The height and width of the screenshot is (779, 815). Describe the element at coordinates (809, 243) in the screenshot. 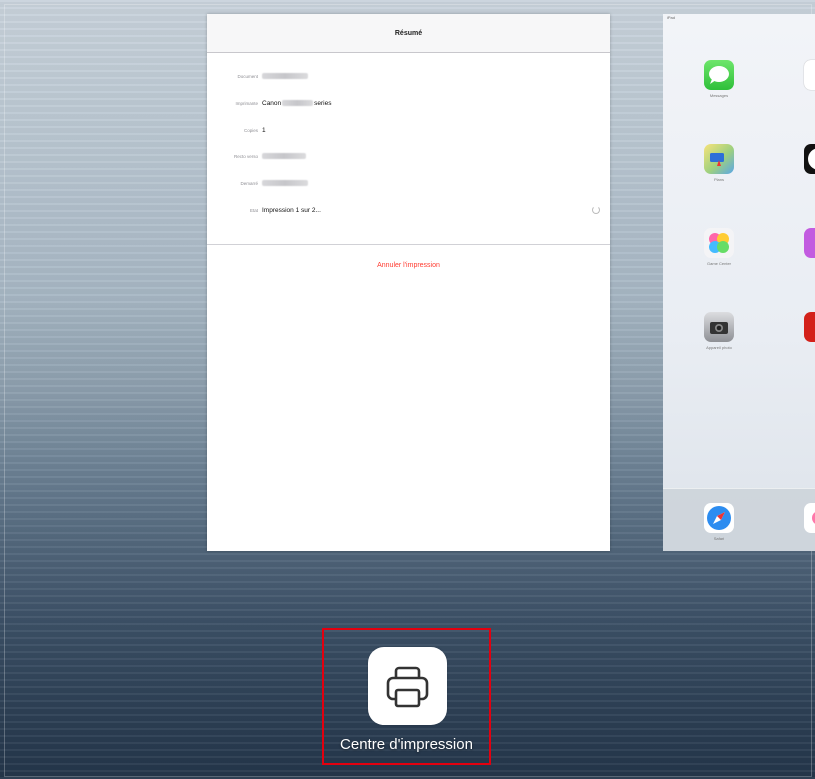

I see `itunes-icon` at that location.